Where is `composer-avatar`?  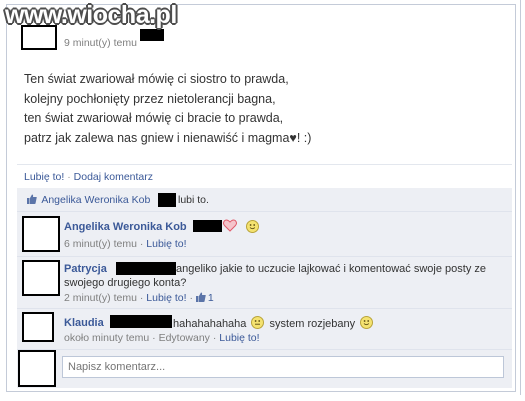
composer-avatar is located at coordinates (37, 368).